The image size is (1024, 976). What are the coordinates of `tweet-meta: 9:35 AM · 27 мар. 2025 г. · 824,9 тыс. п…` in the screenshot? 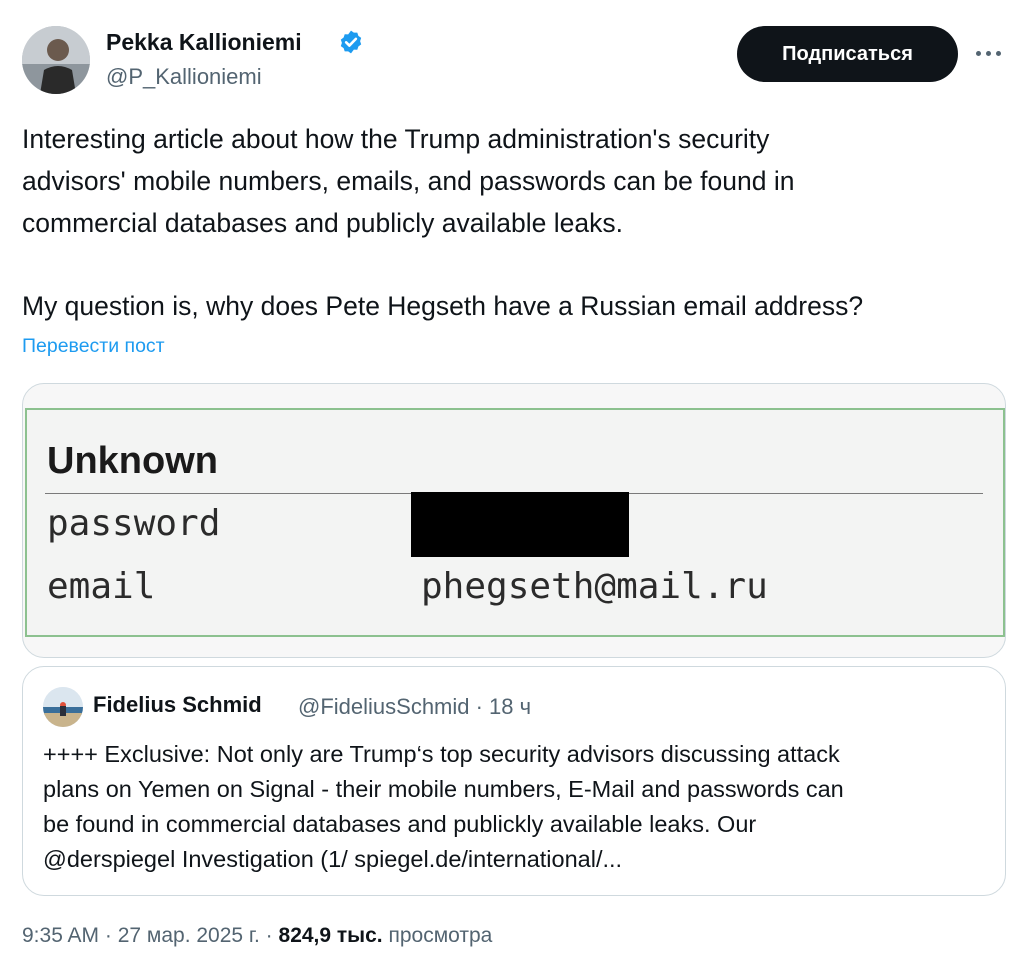 It's located at (257, 936).